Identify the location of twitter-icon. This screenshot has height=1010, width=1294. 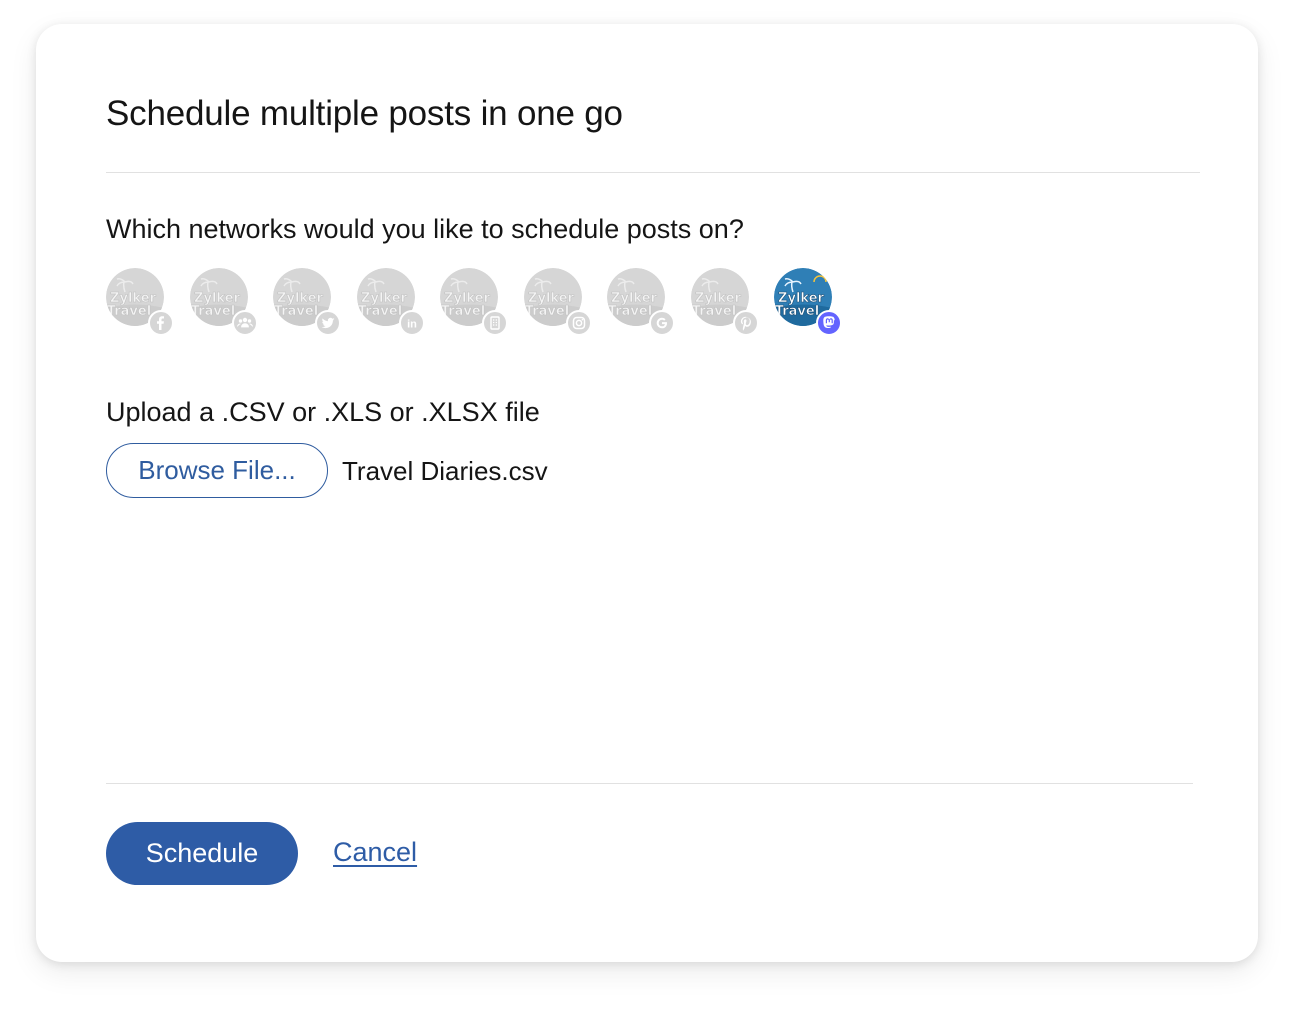
(328, 323).